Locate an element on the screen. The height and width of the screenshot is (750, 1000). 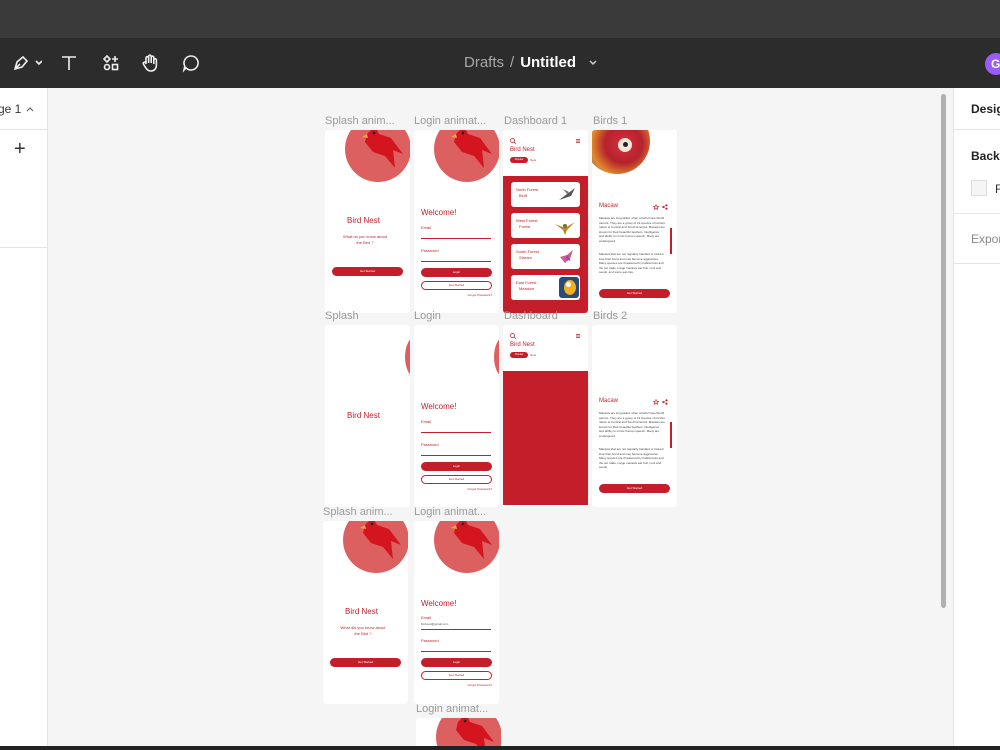
browser-top-strip is located at coordinates (500, 19).